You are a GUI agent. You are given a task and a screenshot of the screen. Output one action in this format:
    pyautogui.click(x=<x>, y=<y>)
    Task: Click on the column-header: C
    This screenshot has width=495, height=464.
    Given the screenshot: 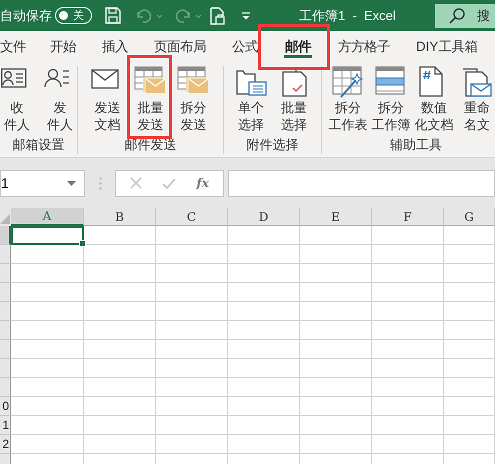 What is the action you would take?
    pyautogui.click(x=192, y=217)
    